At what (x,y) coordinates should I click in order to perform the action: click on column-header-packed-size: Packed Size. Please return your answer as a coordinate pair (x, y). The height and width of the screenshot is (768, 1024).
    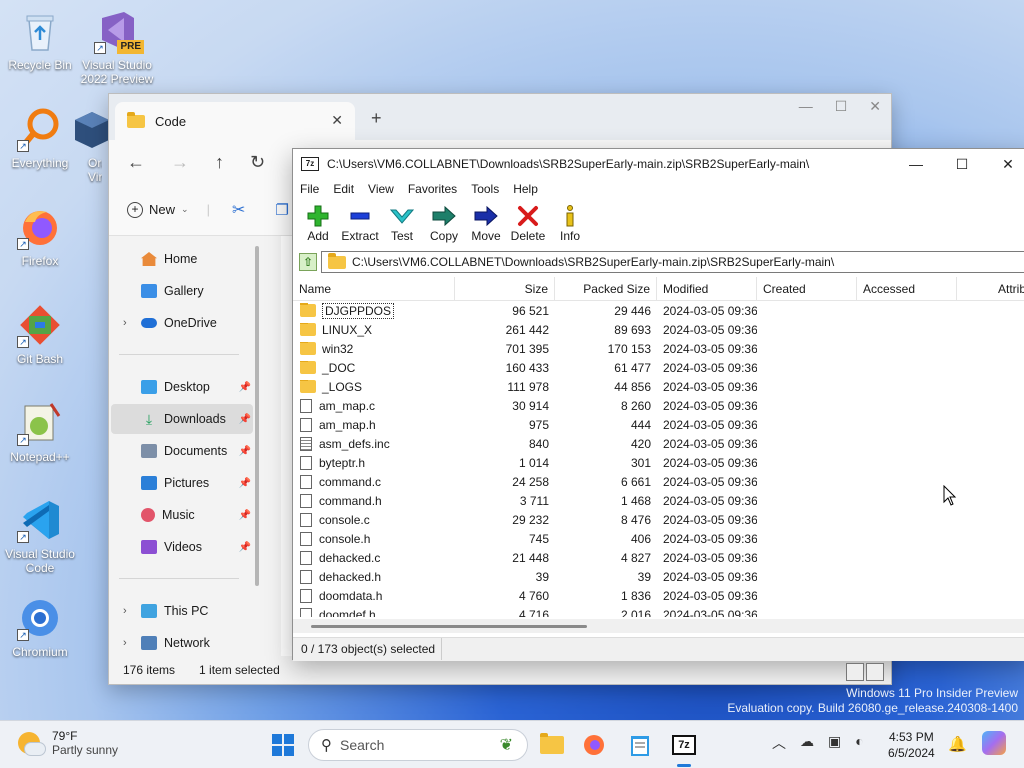
    Looking at the image, I should click on (606, 289).